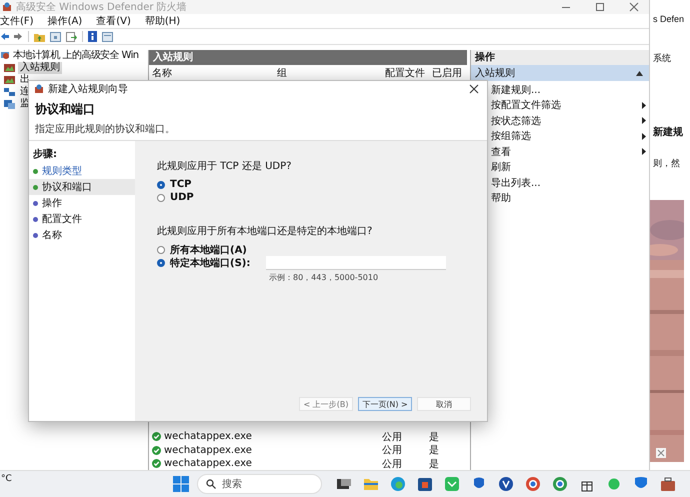 Image resolution: width=690 pixels, height=497 pixels. What do you see at coordinates (181, 484) in the screenshot?
I see `windows-logo-icon` at bounding box center [181, 484].